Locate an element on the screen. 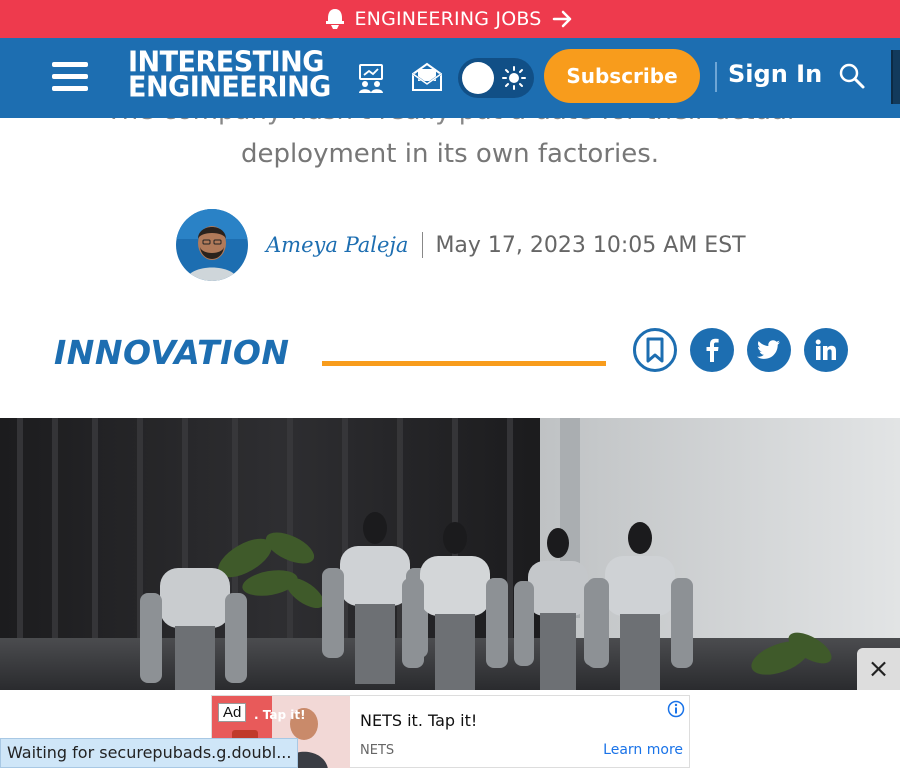 The width and height of the screenshot is (900, 768). bookmark-button is located at coordinates (655, 350).